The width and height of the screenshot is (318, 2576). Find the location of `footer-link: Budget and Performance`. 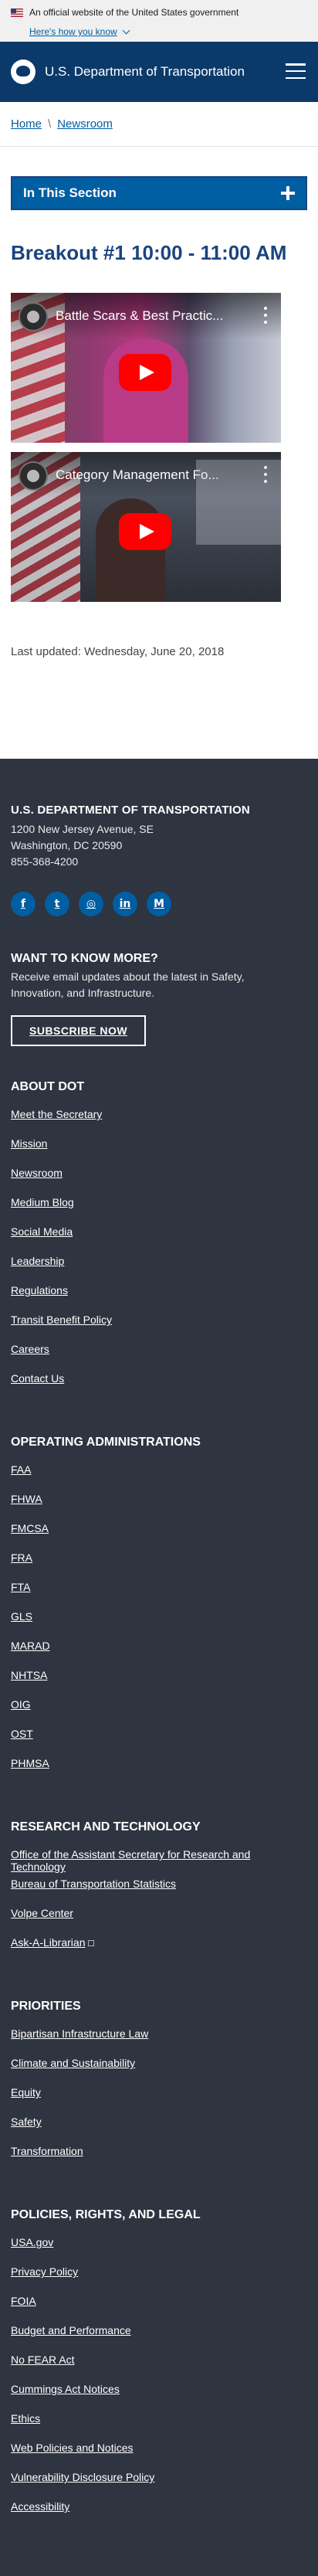

footer-link: Budget and Performance is located at coordinates (71, 2330).